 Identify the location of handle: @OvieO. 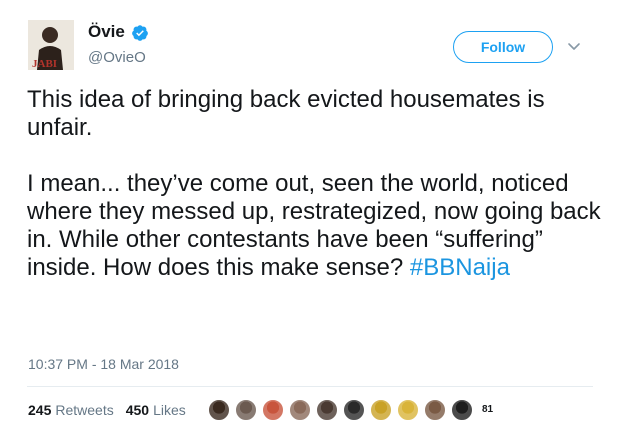
(117, 57).